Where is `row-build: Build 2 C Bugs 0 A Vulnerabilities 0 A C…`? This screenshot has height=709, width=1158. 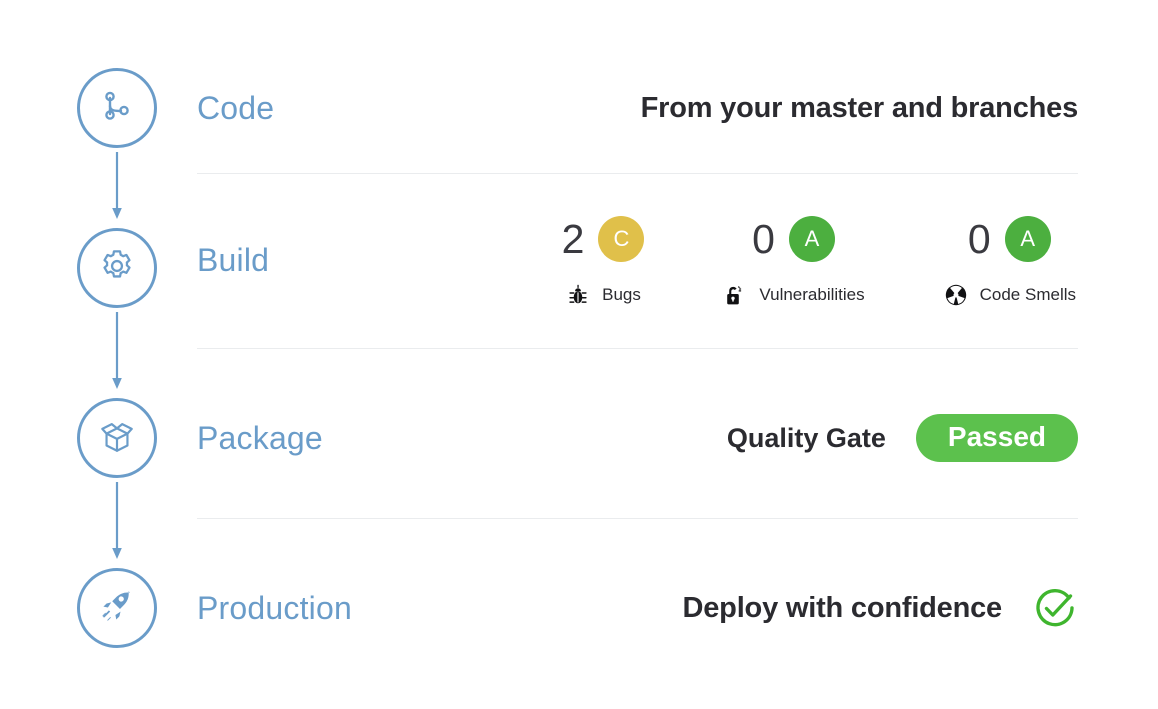
row-build: Build 2 C Bugs 0 A Vulnerabilities 0 A C… is located at coordinates (637, 260).